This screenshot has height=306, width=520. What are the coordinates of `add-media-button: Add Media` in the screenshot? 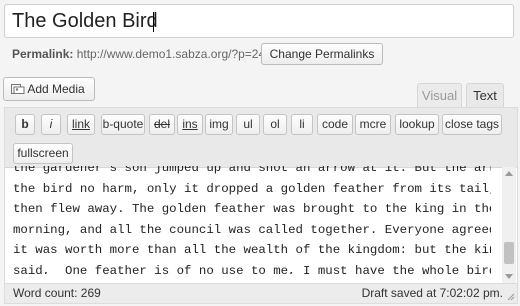 It's located at (49, 89).